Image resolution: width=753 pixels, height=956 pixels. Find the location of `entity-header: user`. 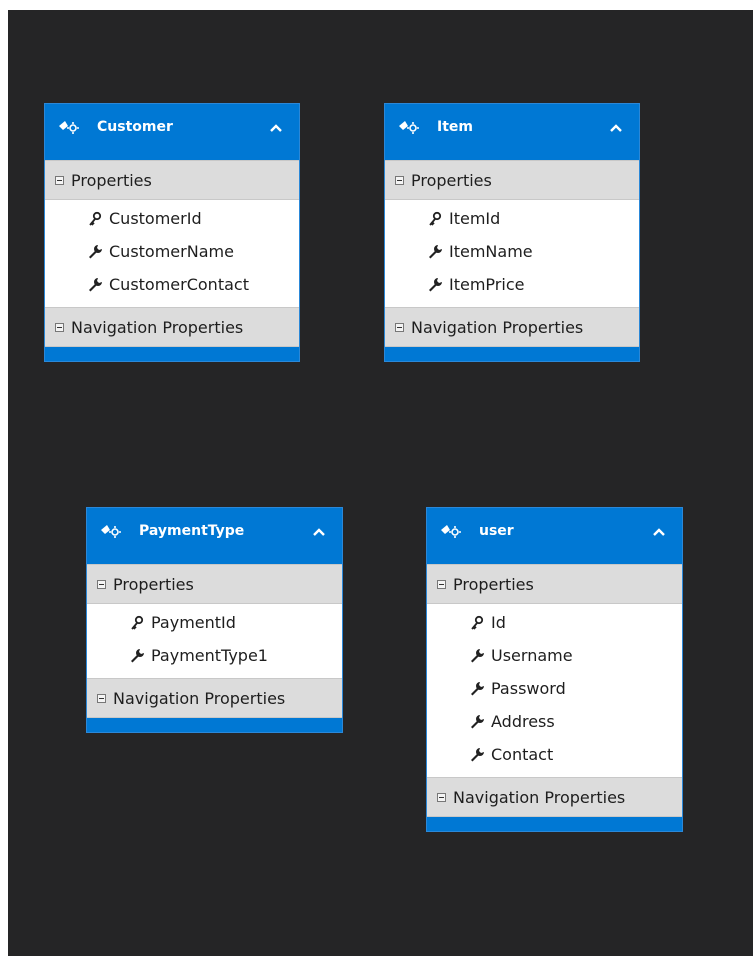

entity-header: user is located at coordinates (554, 536).